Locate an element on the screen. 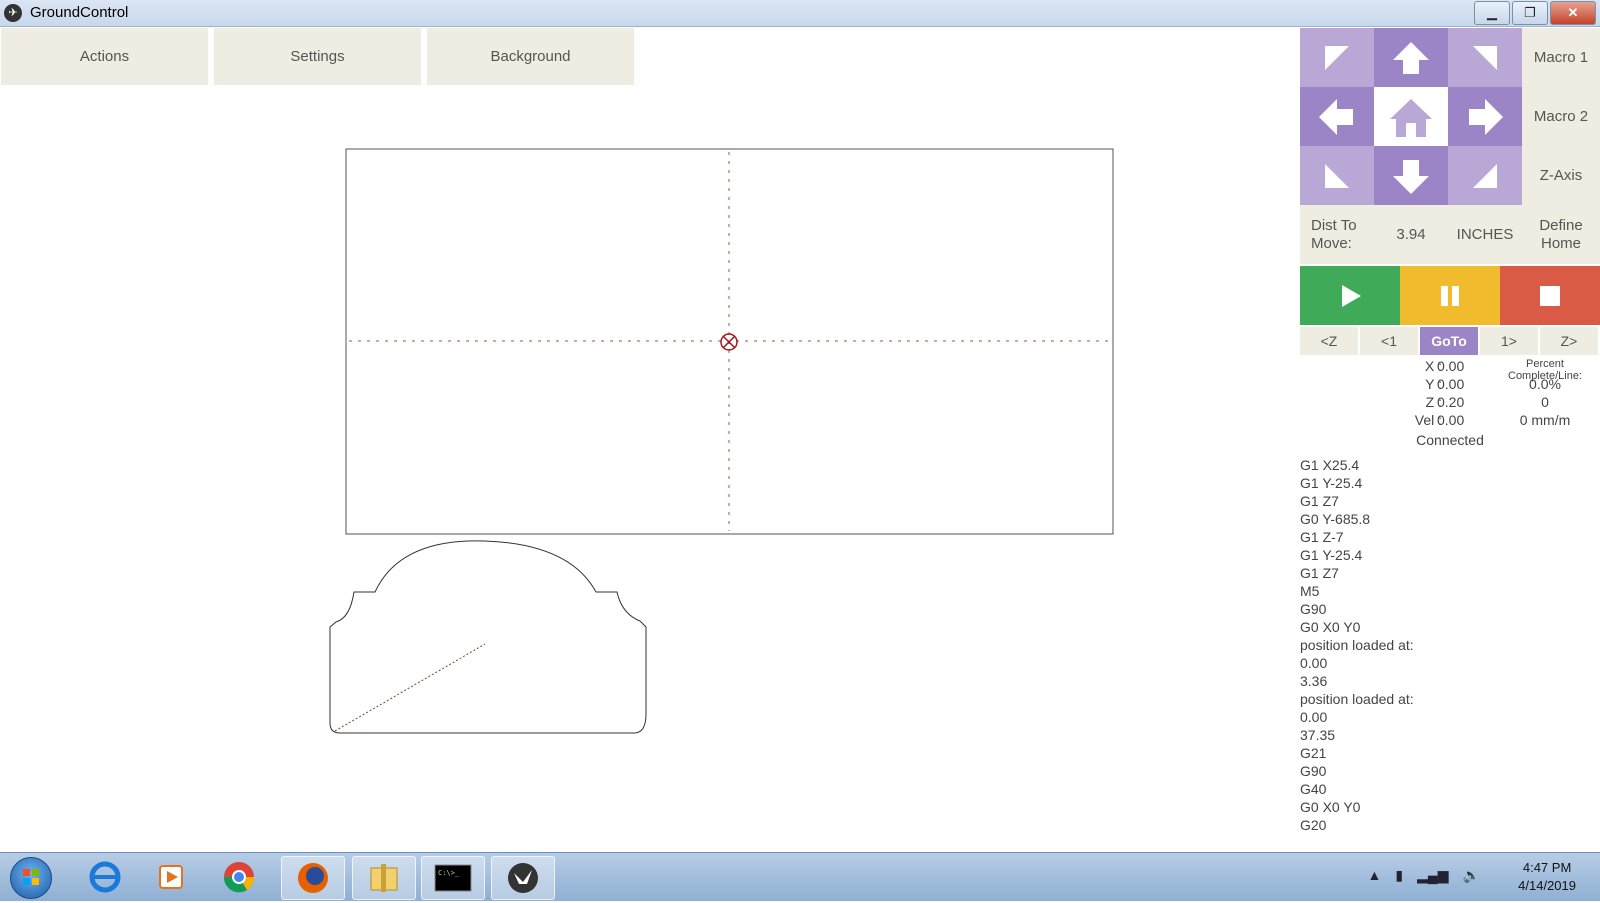  line-back-button: <1 is located at coordinates (1389, 341).